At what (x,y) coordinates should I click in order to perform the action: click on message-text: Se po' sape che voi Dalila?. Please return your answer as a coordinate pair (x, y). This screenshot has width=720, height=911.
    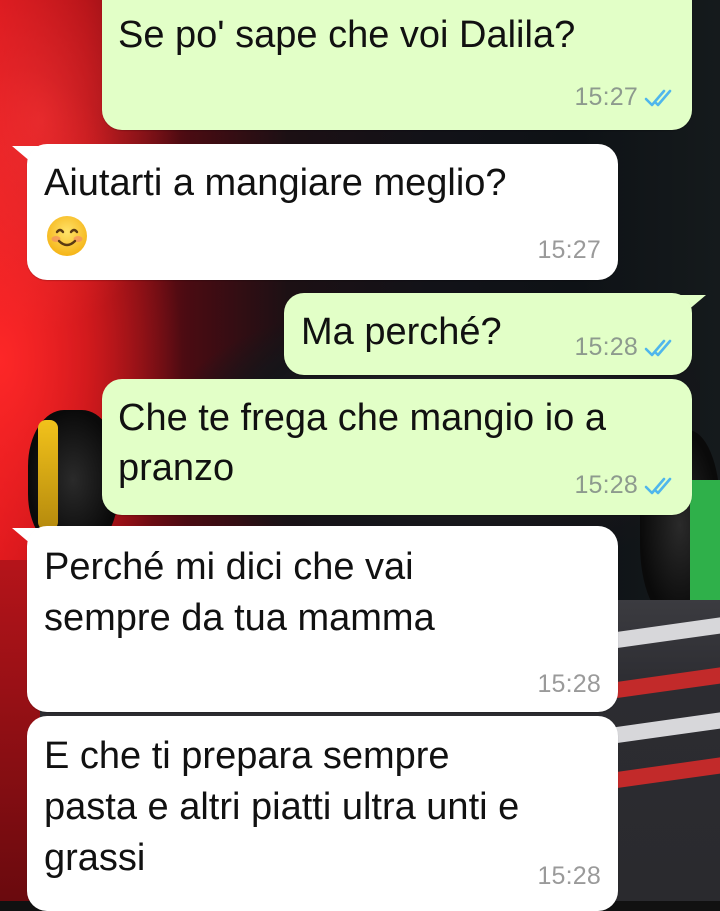
    Looking at the image, I should click on (347, 35).